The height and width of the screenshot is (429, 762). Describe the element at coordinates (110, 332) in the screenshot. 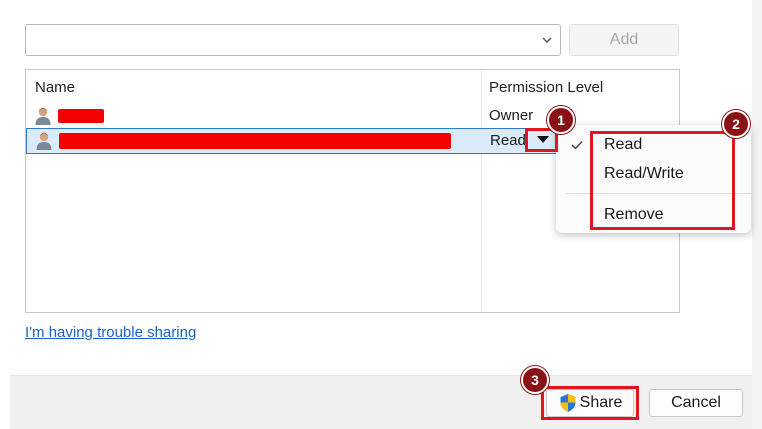

I see `trouble-sharing-link: I'm having trouble sharing` at that location.